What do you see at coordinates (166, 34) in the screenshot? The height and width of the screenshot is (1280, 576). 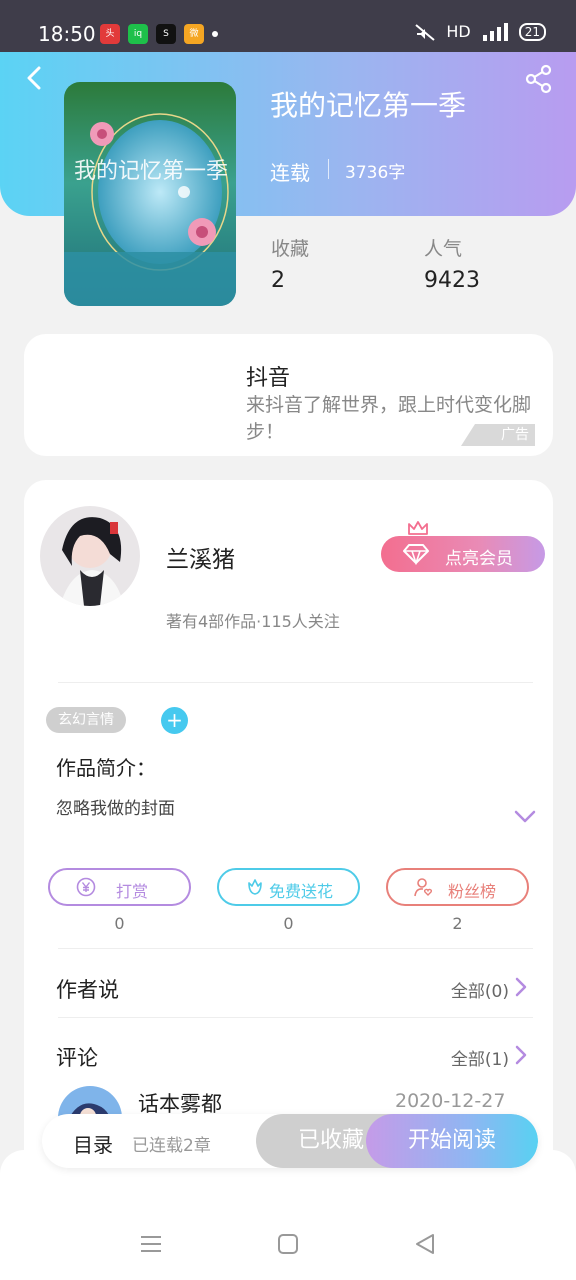 I see `soul-app-icon: S` at bounding box center [166, 34].